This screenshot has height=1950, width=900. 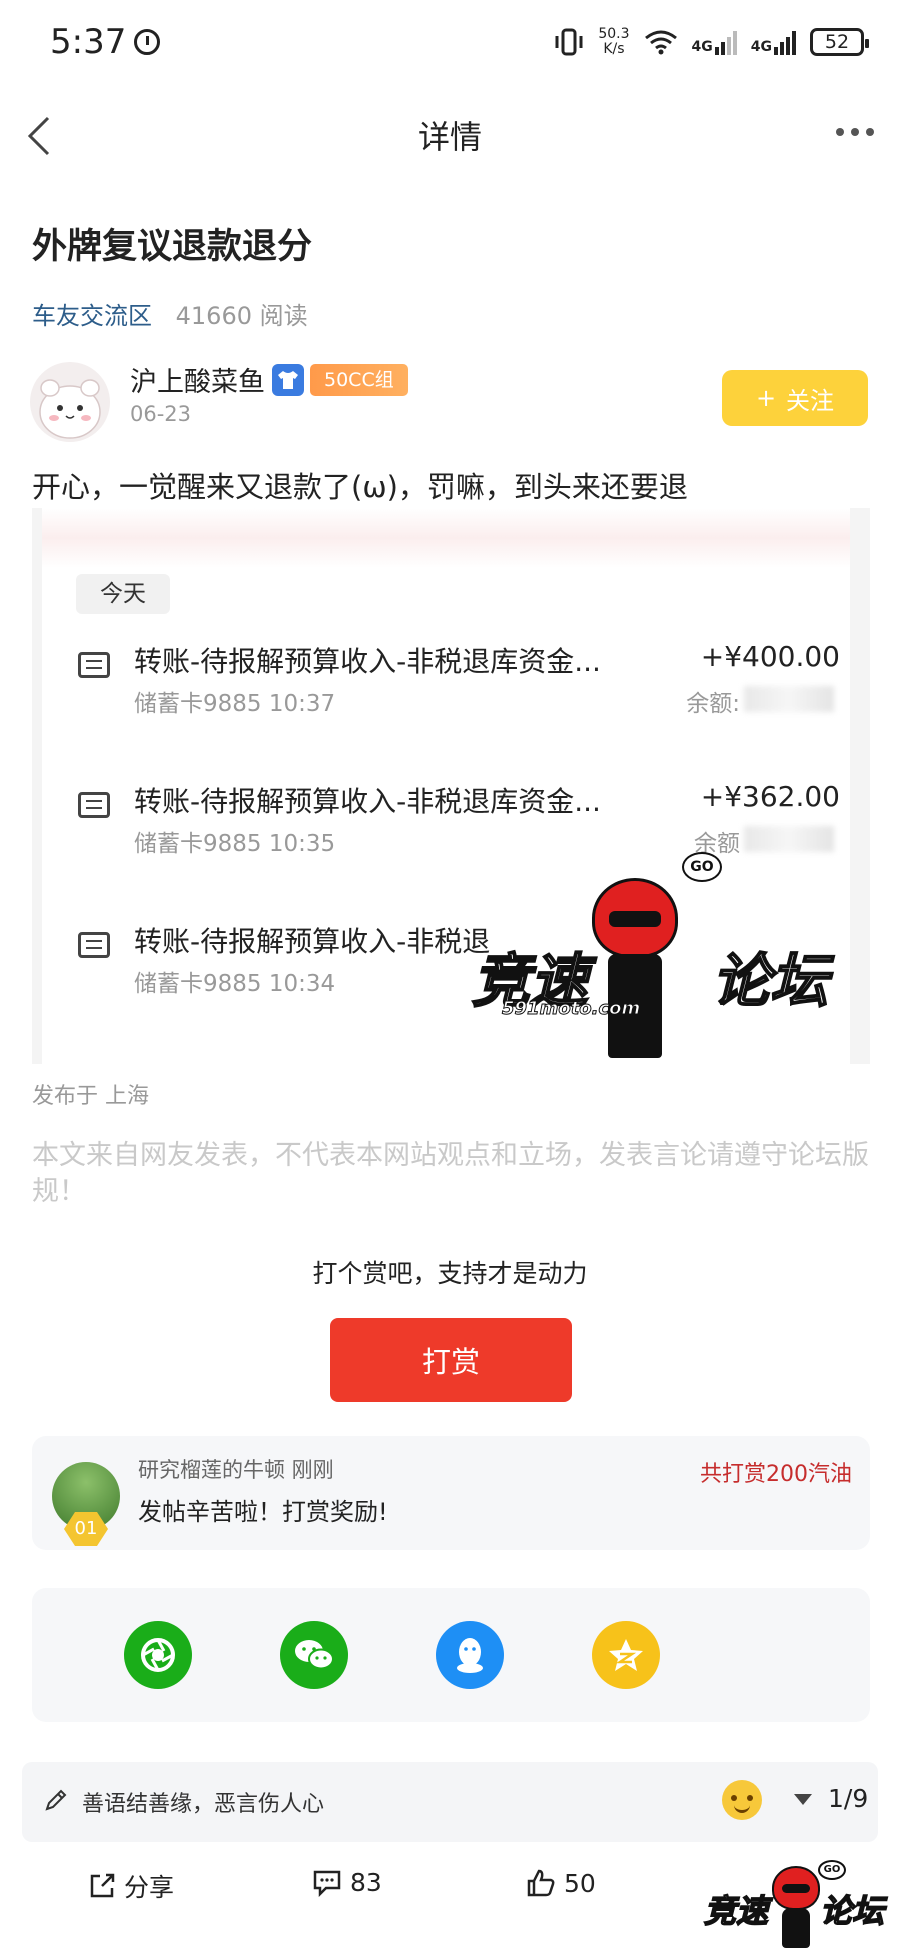 What do you see at coordinates (235, 984) in the screenshot?
I see `transaction-sub: 储蓄卡9885 10:34` at bounding box center [235, 984].